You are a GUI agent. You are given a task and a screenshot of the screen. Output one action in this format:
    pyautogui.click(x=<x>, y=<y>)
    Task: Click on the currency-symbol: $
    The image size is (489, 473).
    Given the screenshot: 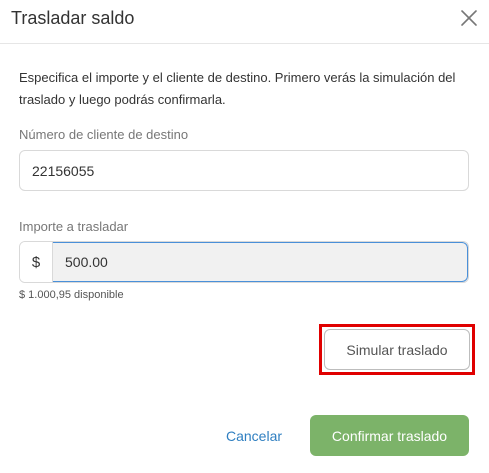 What is the action you would take?
    pyautogui.click(x=36, y=262)
    